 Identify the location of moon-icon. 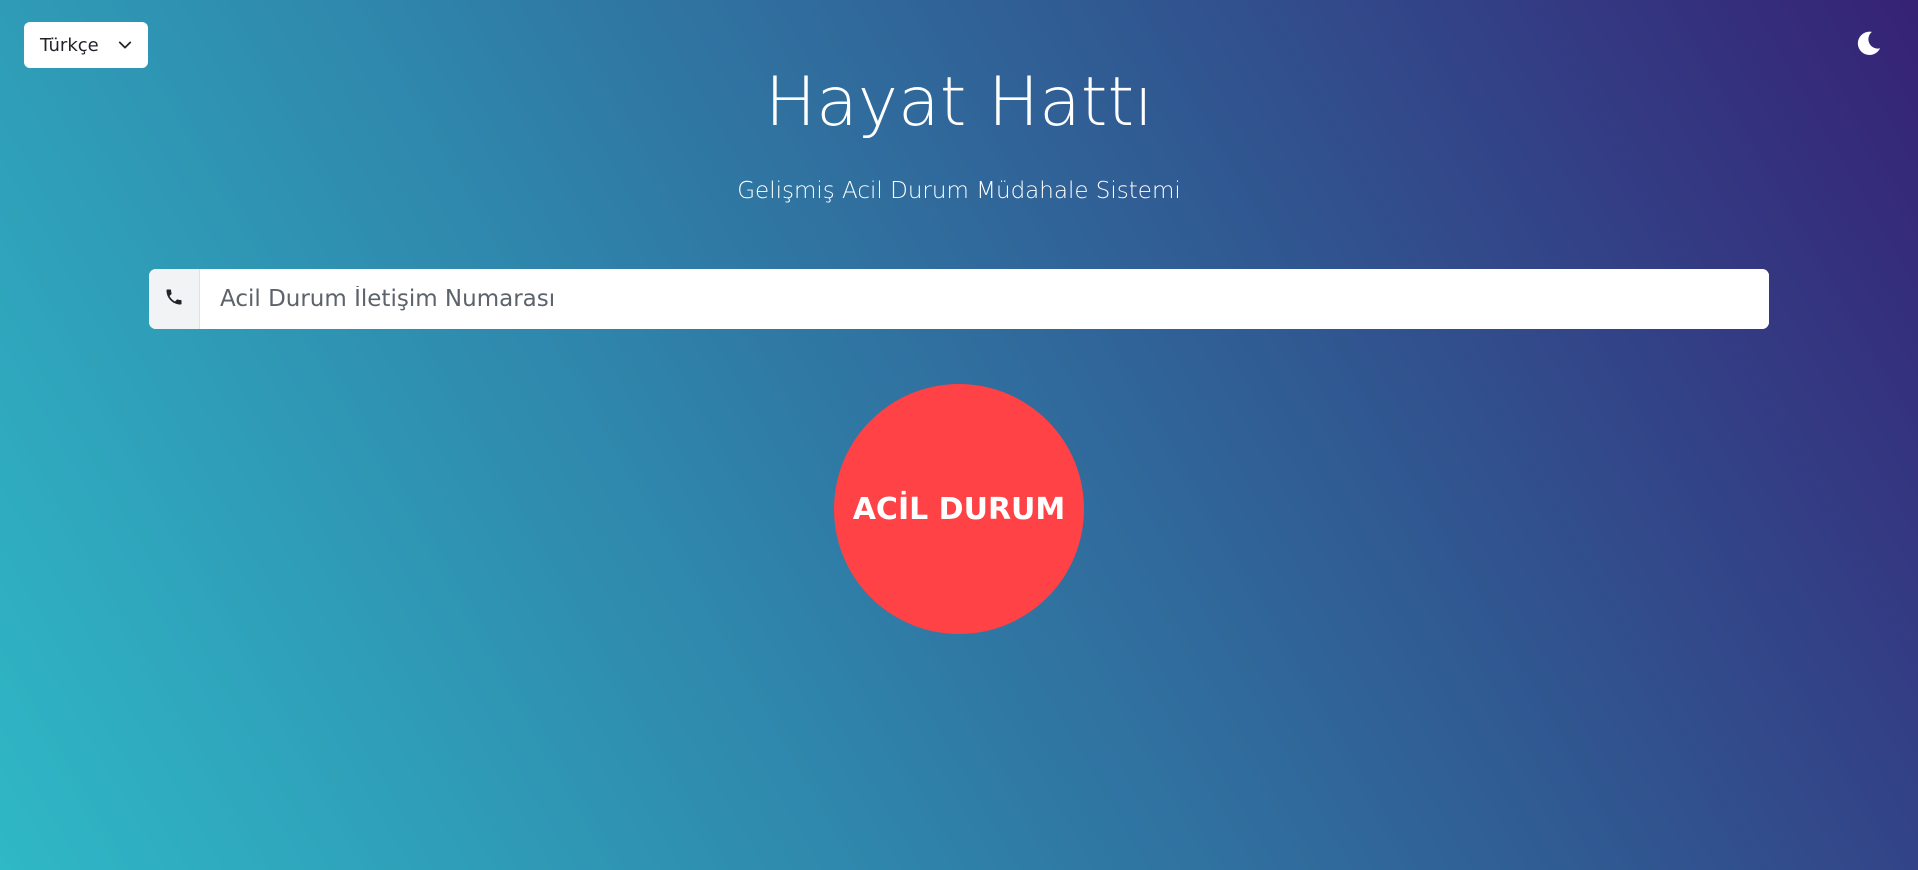
(1869, 45).